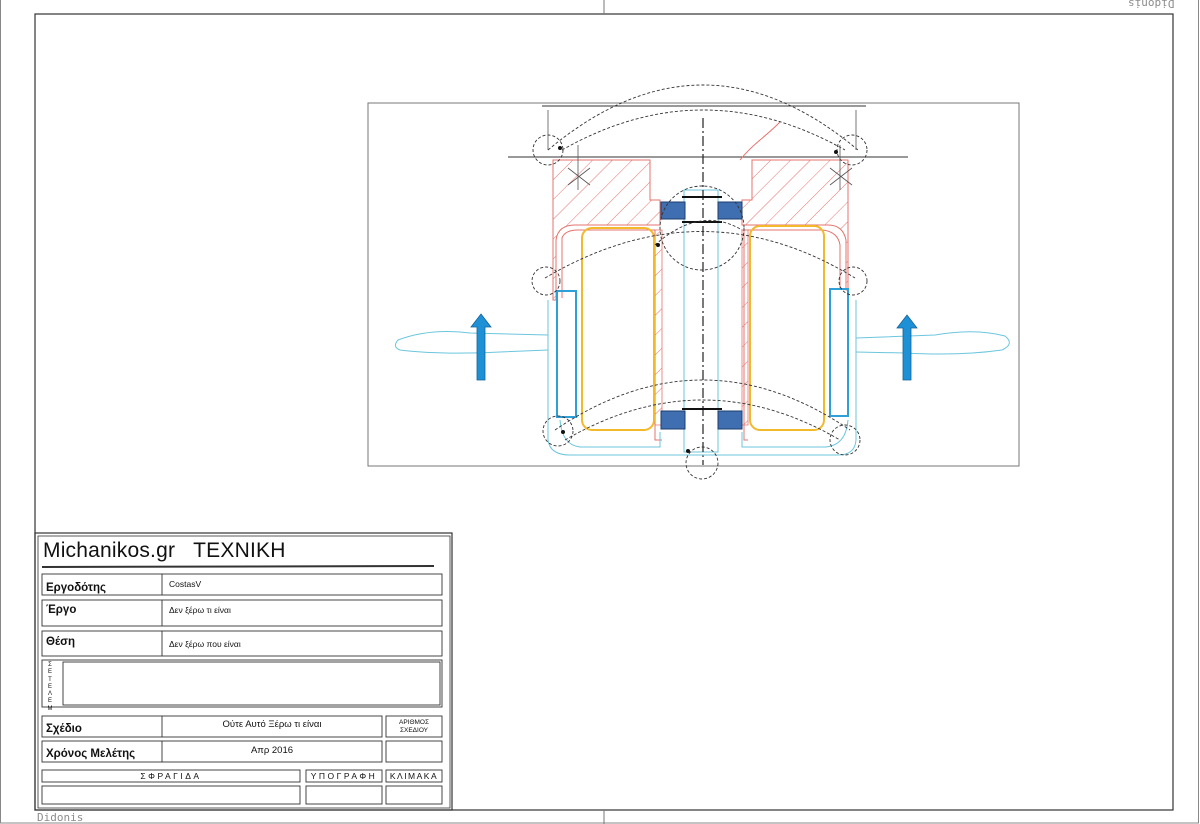 The width and height of the screenshot is (1200, 824). I want to click on year-label: Χρόνος Μελέτης, so click(91, 754).